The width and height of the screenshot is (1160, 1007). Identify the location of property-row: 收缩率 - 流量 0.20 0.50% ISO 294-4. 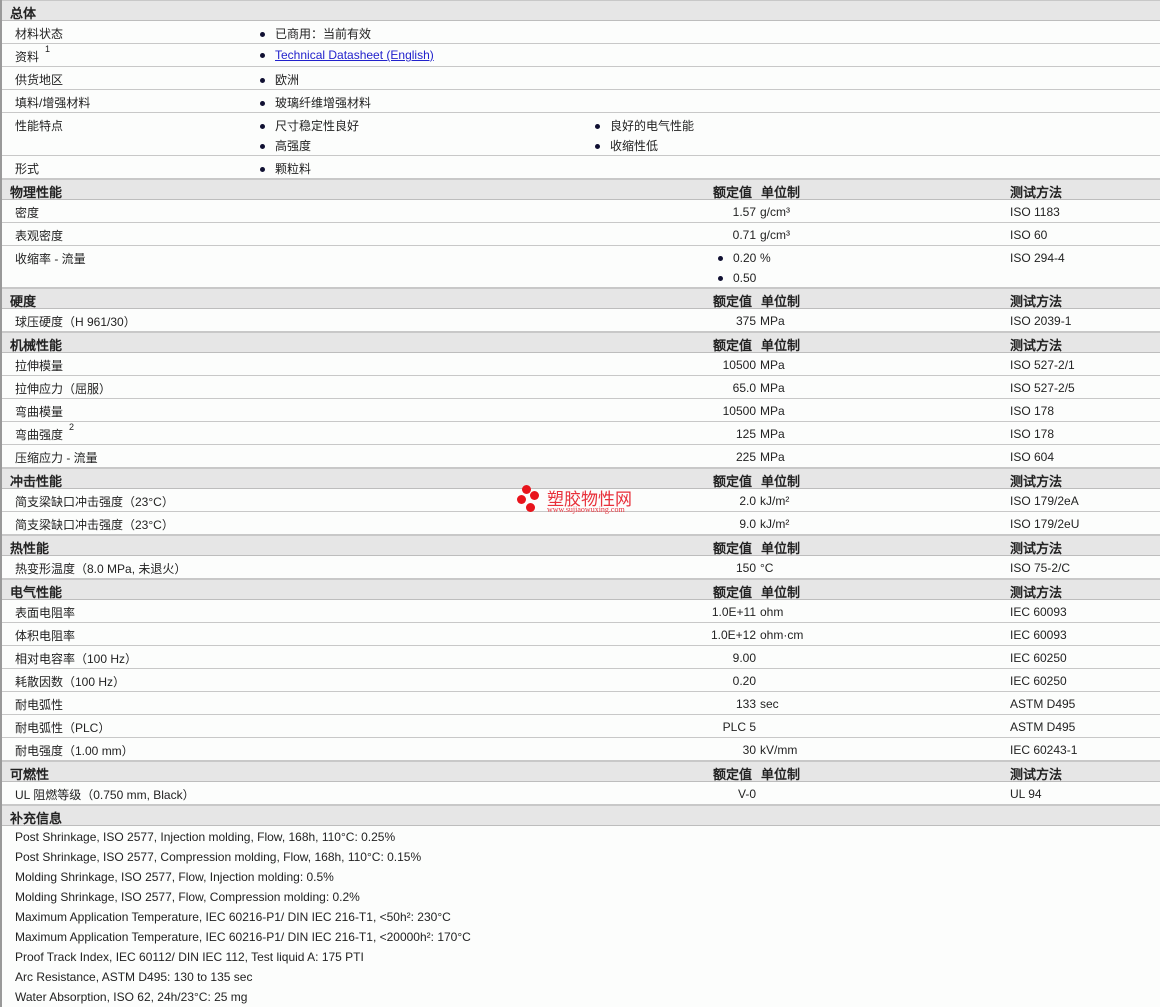
(581, 267).